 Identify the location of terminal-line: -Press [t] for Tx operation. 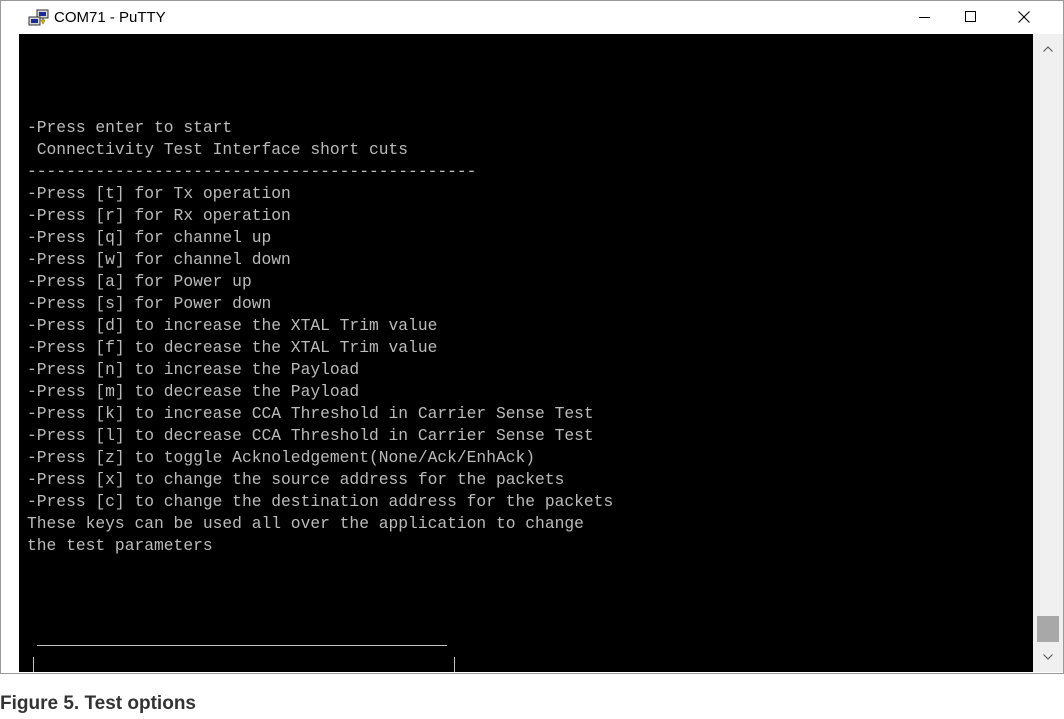
(159, 193).